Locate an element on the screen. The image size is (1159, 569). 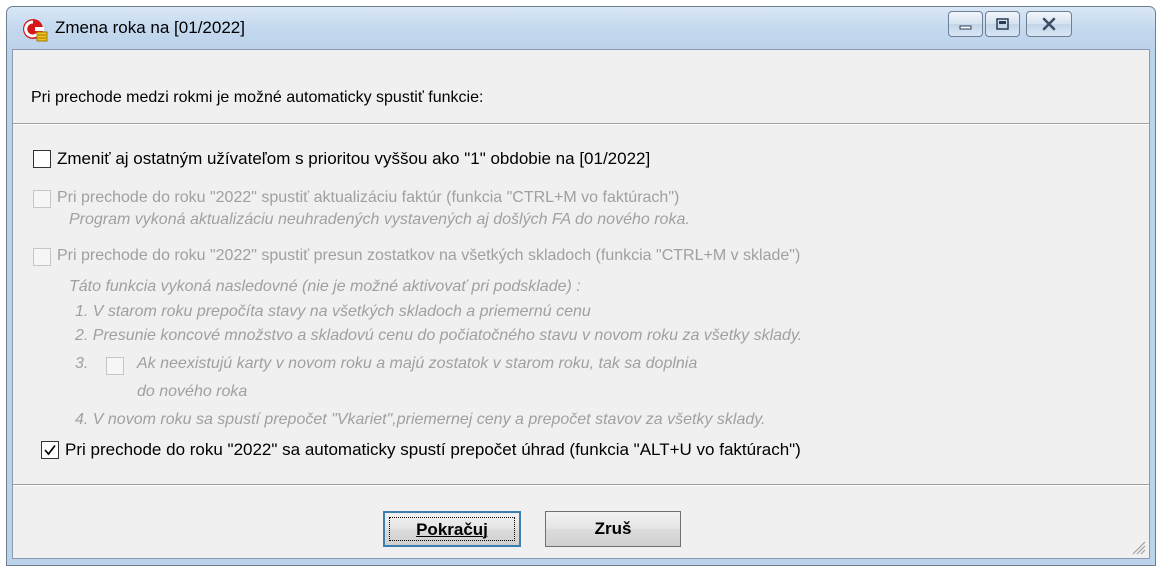
app-logo-icon is located at coordinates (35, 30).